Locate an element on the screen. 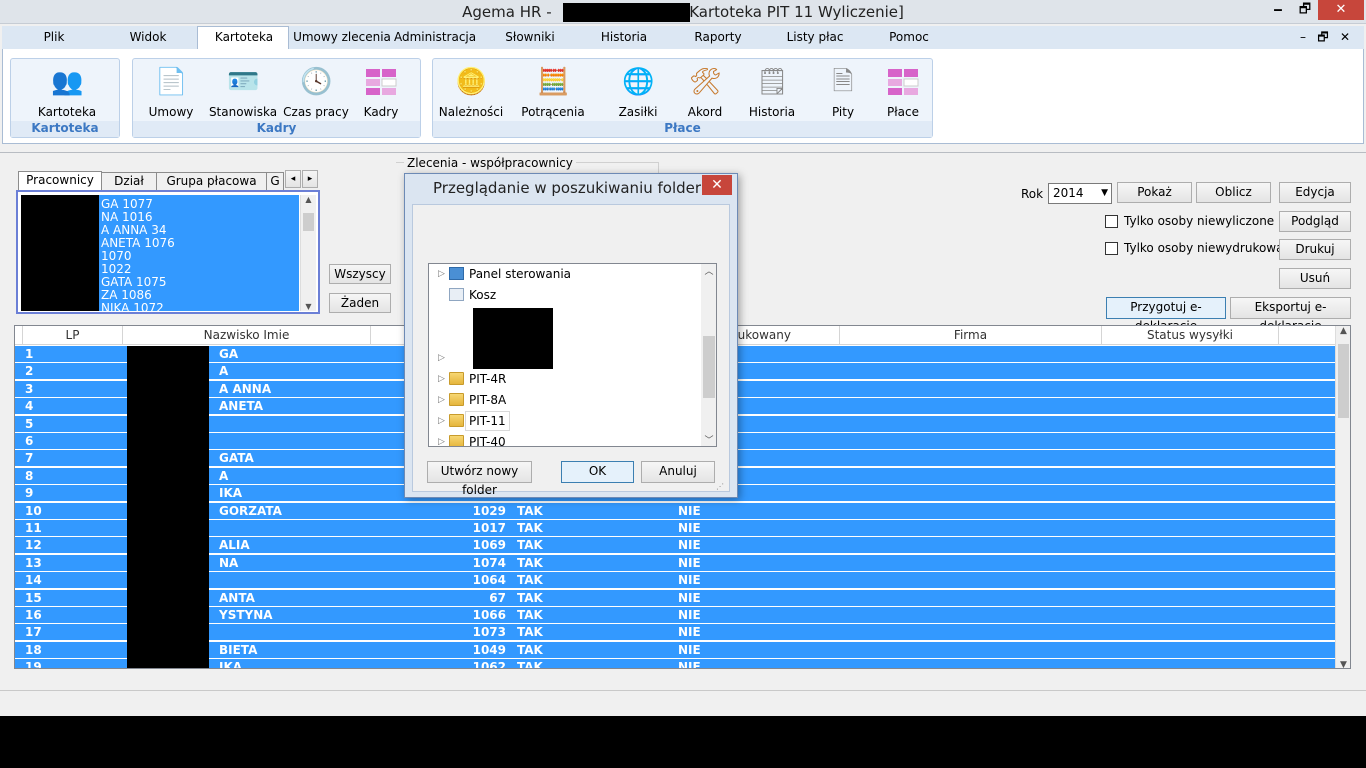 Image resolution: width=1366 pixels, height=768 pixels. restore-button: 🗗 is located at coordinates (1305, 10).